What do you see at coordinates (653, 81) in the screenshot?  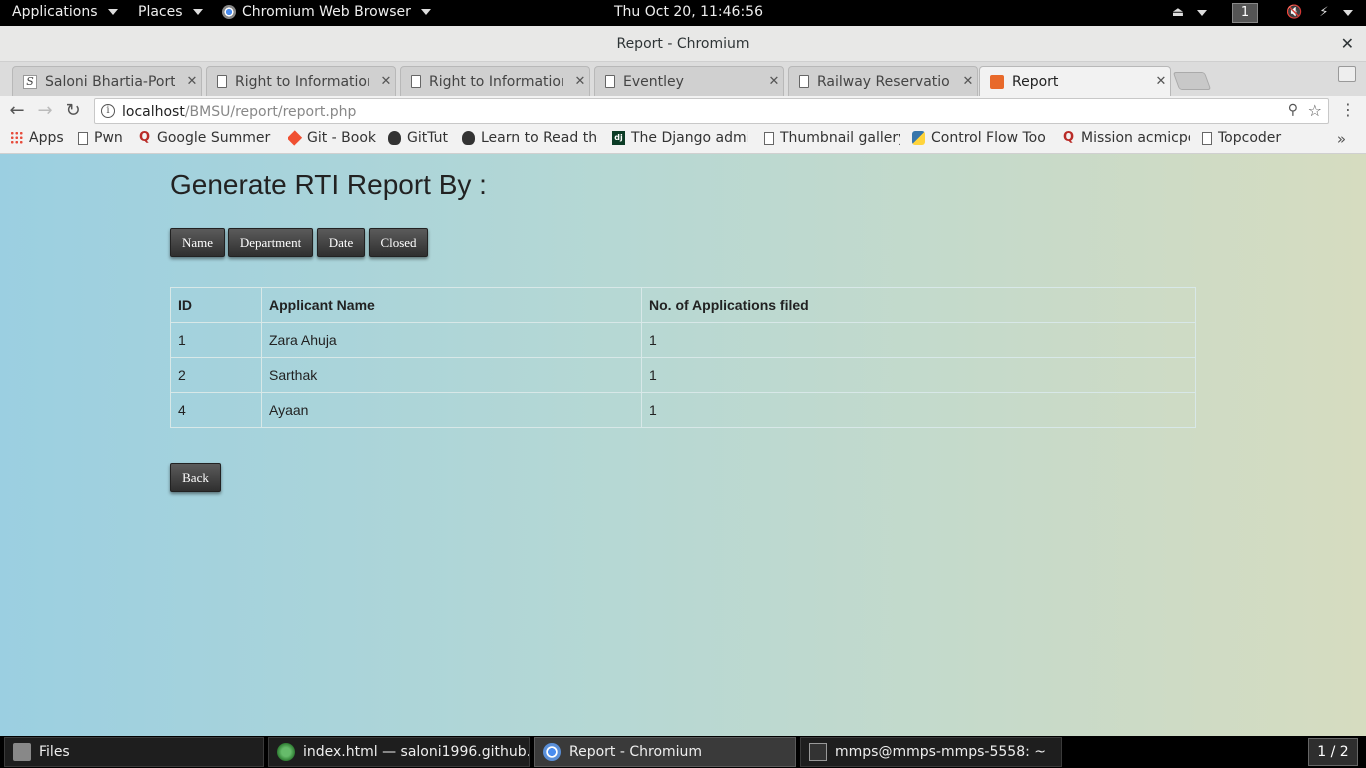 I see `tab-label: Eventley` at bounding box center [653, 81].